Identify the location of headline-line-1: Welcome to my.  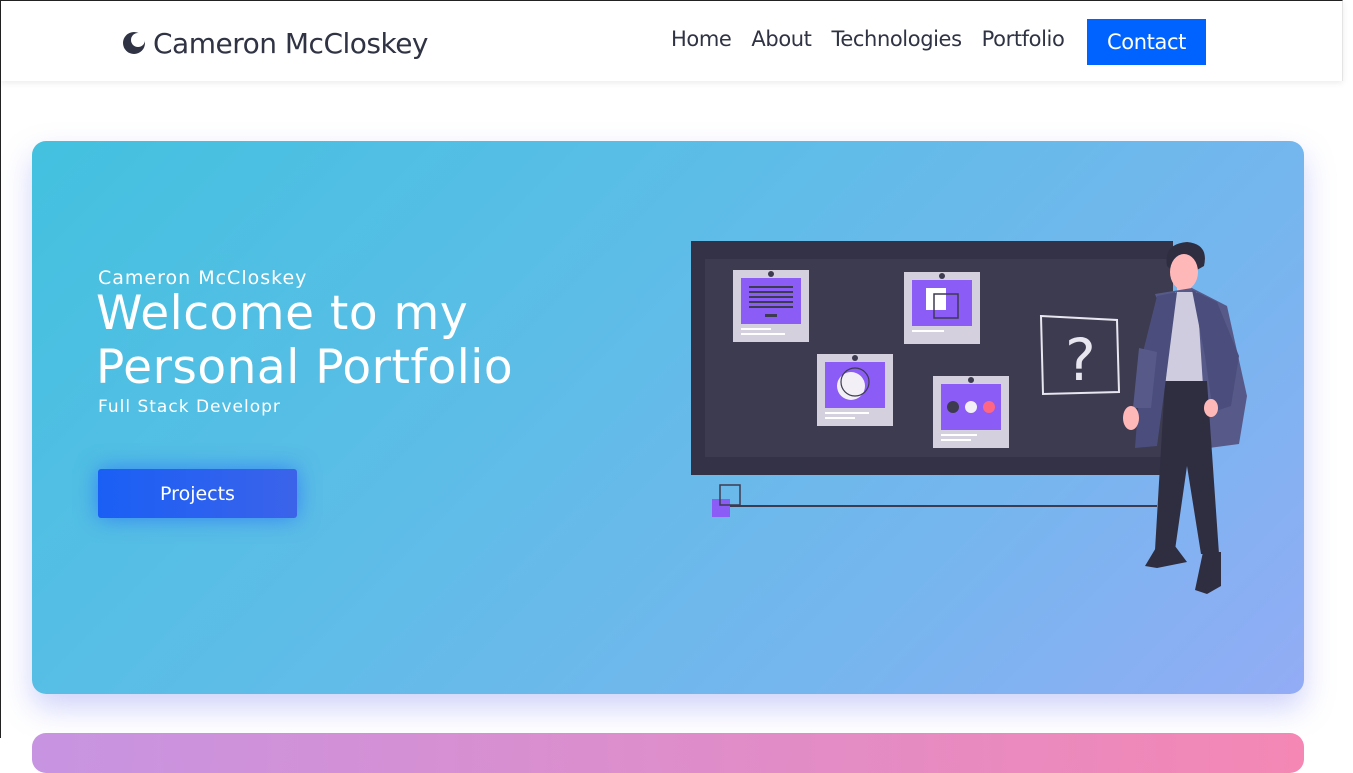
(282, 313).